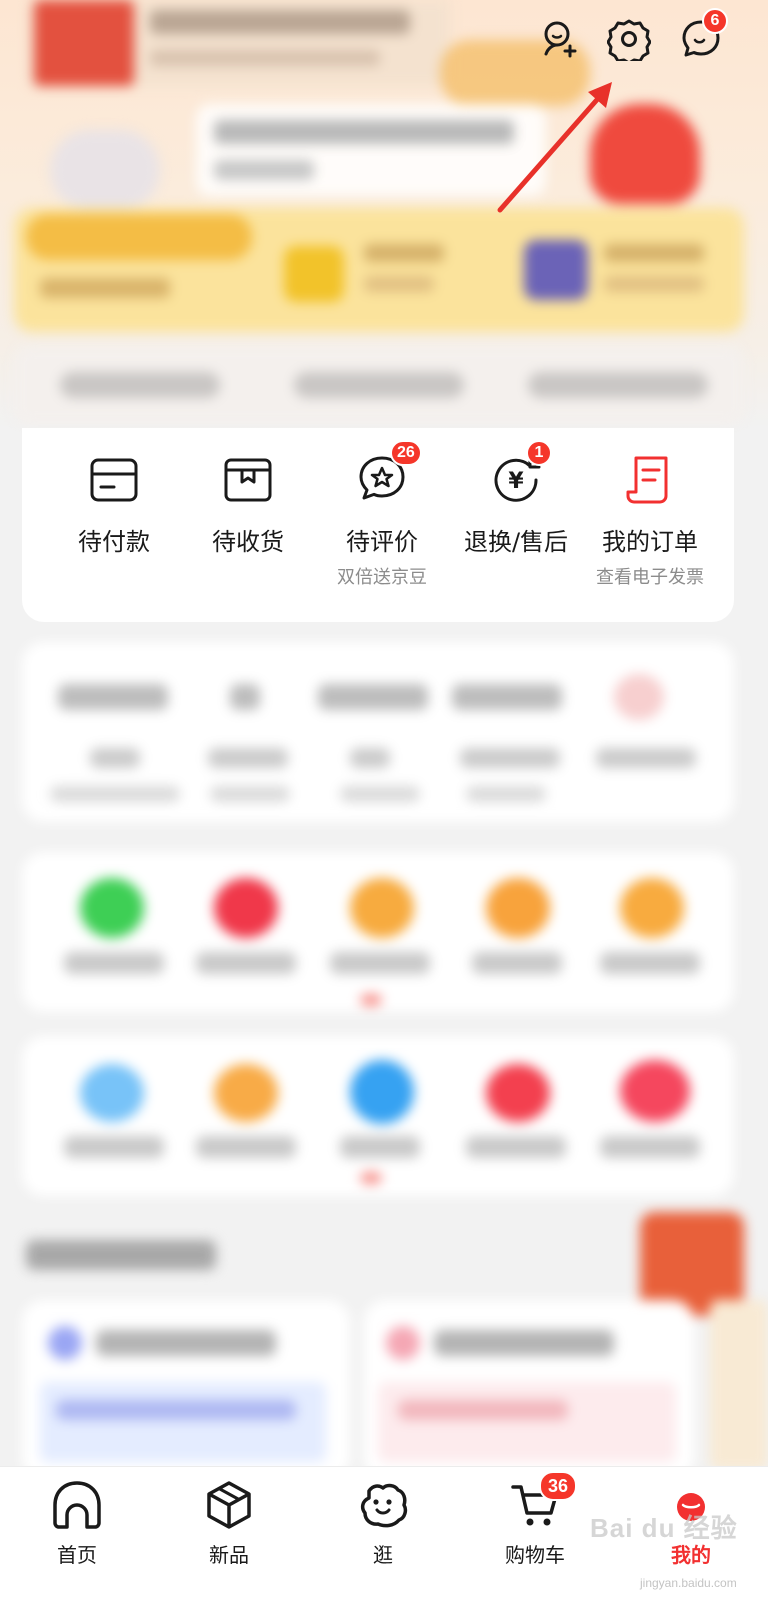  I want to click on order-label: 退换/售后, so click(516, 542).